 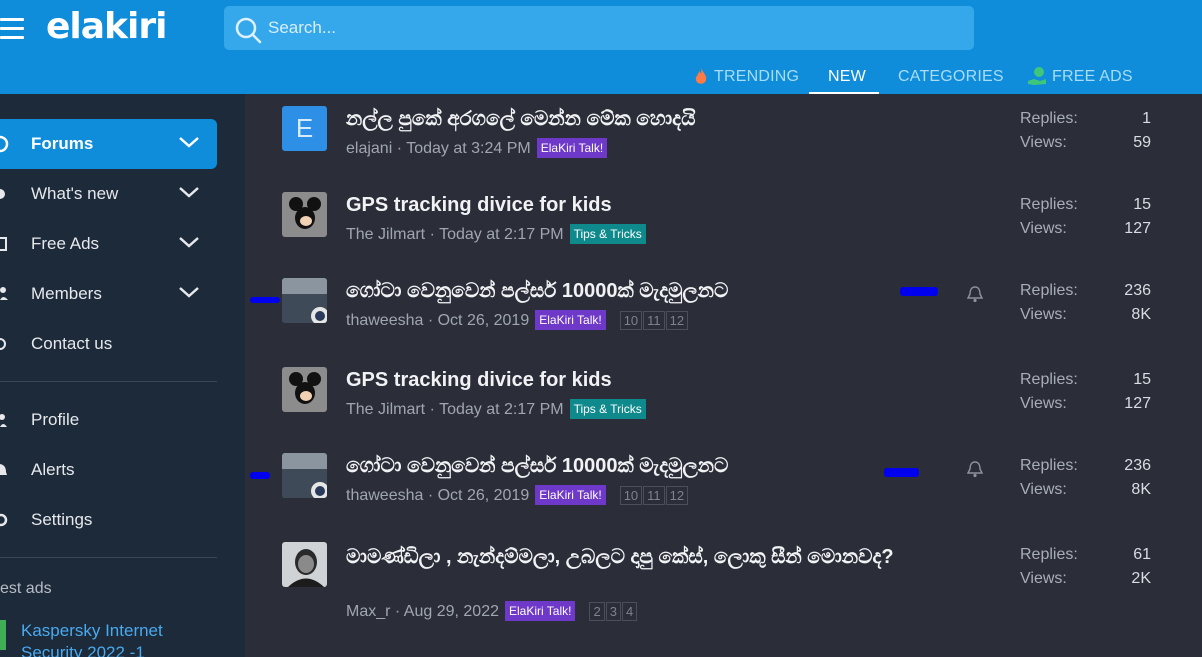 What do you see at coordinates (1049, 118) in the screenshot?
I see `replies-label: Replies:` at bounding box center [1049, 118].